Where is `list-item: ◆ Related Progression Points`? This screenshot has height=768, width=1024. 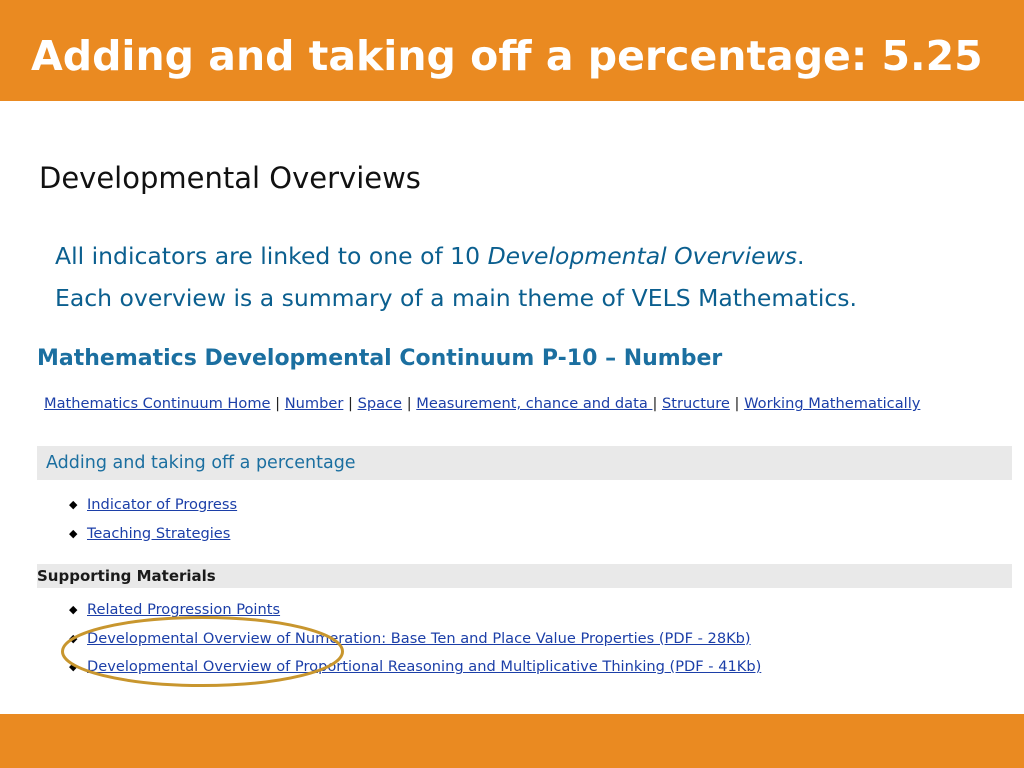 list-item: ◆ Related Progression Points is located at coordinates (415, 610).